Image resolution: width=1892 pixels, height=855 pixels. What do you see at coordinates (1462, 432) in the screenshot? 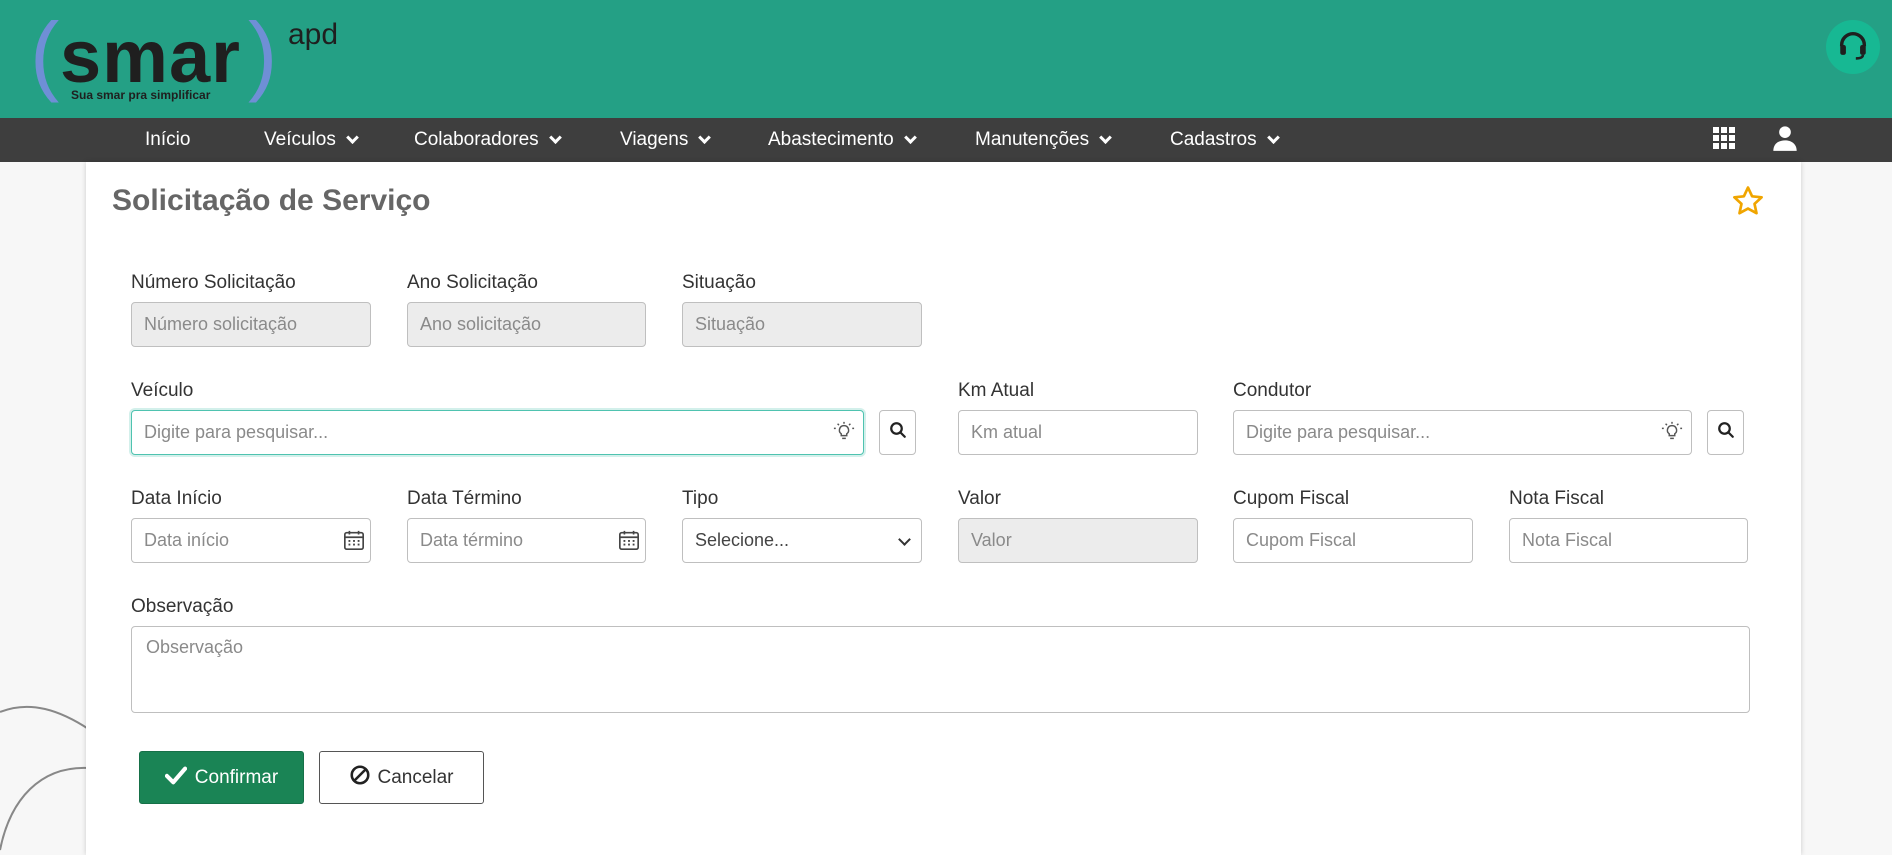
I see `condutor-search-input` at bounding box center [1462, 432].